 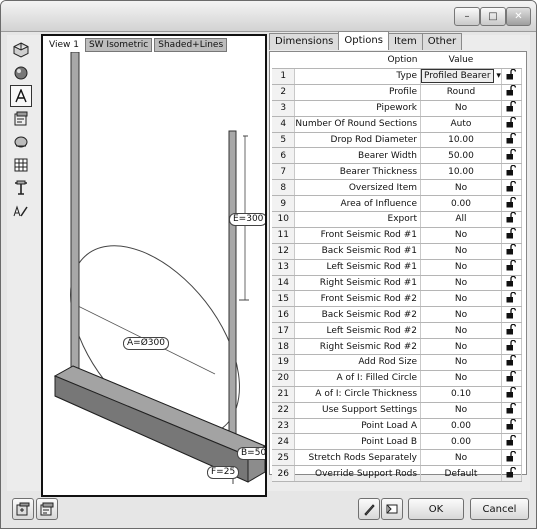 I want to click on grid-row: 6 Bearer Width 50.00, so click(x=397, y=156).